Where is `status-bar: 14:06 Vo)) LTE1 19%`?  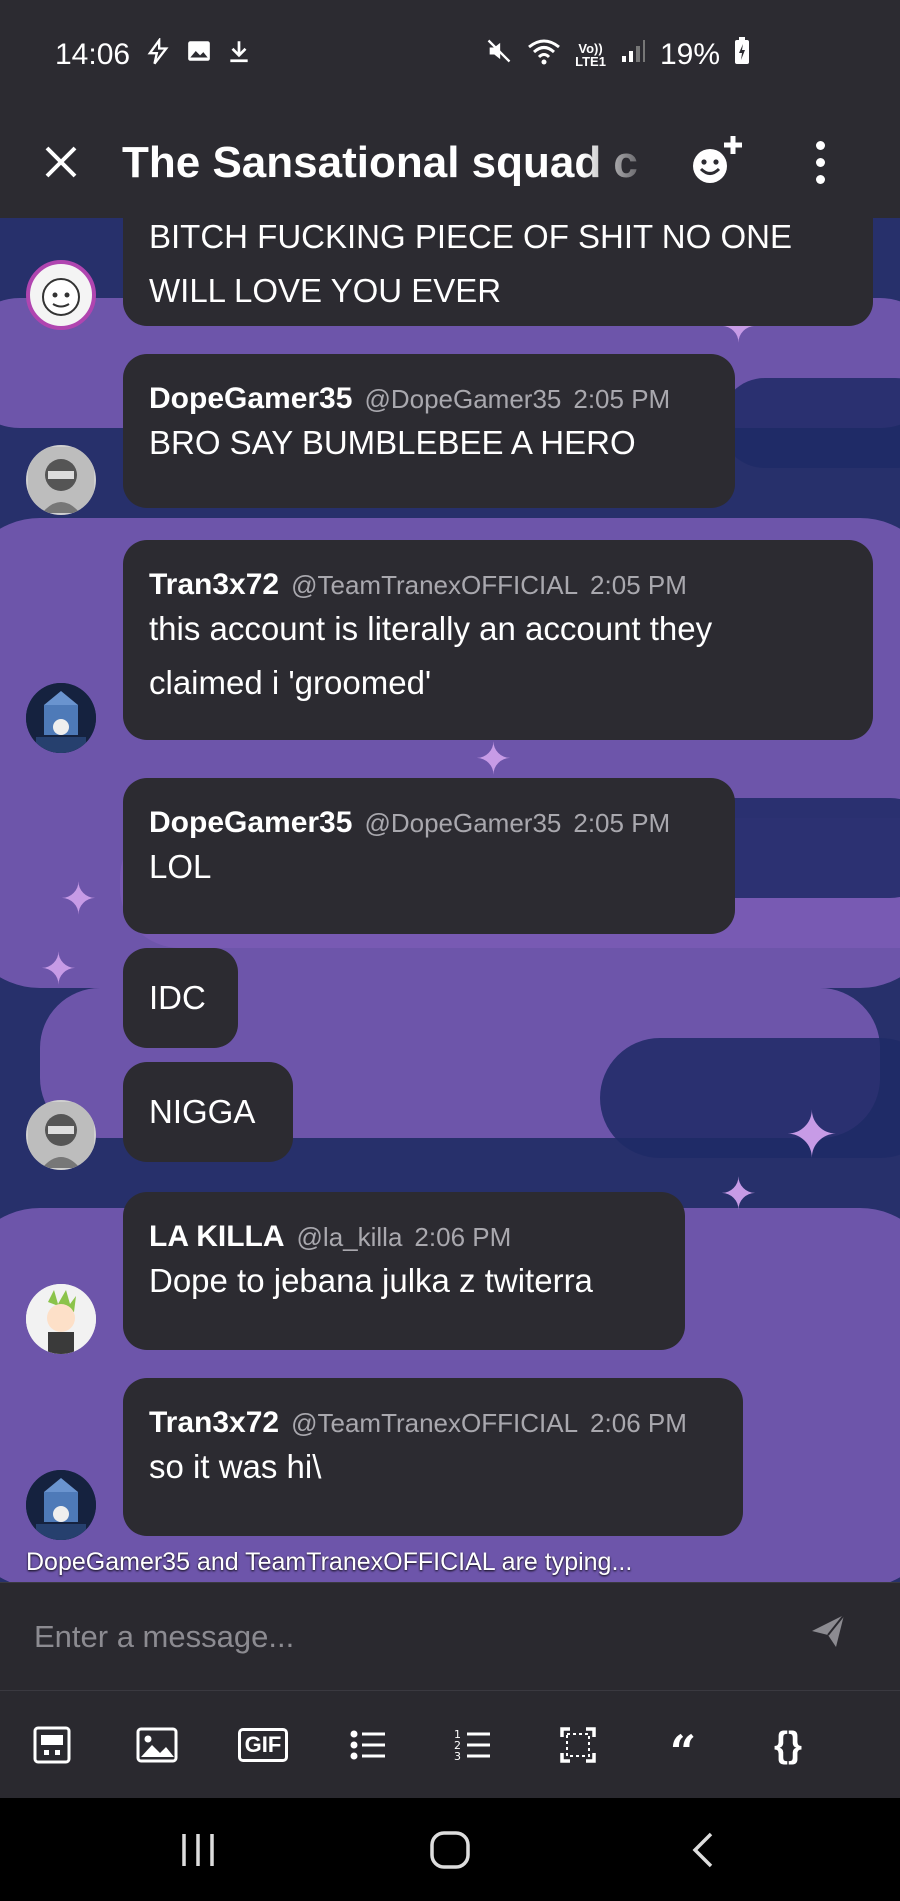 status-bar: 14:06 Vo)) LTE1 19% is located at coordinates (450, 55).